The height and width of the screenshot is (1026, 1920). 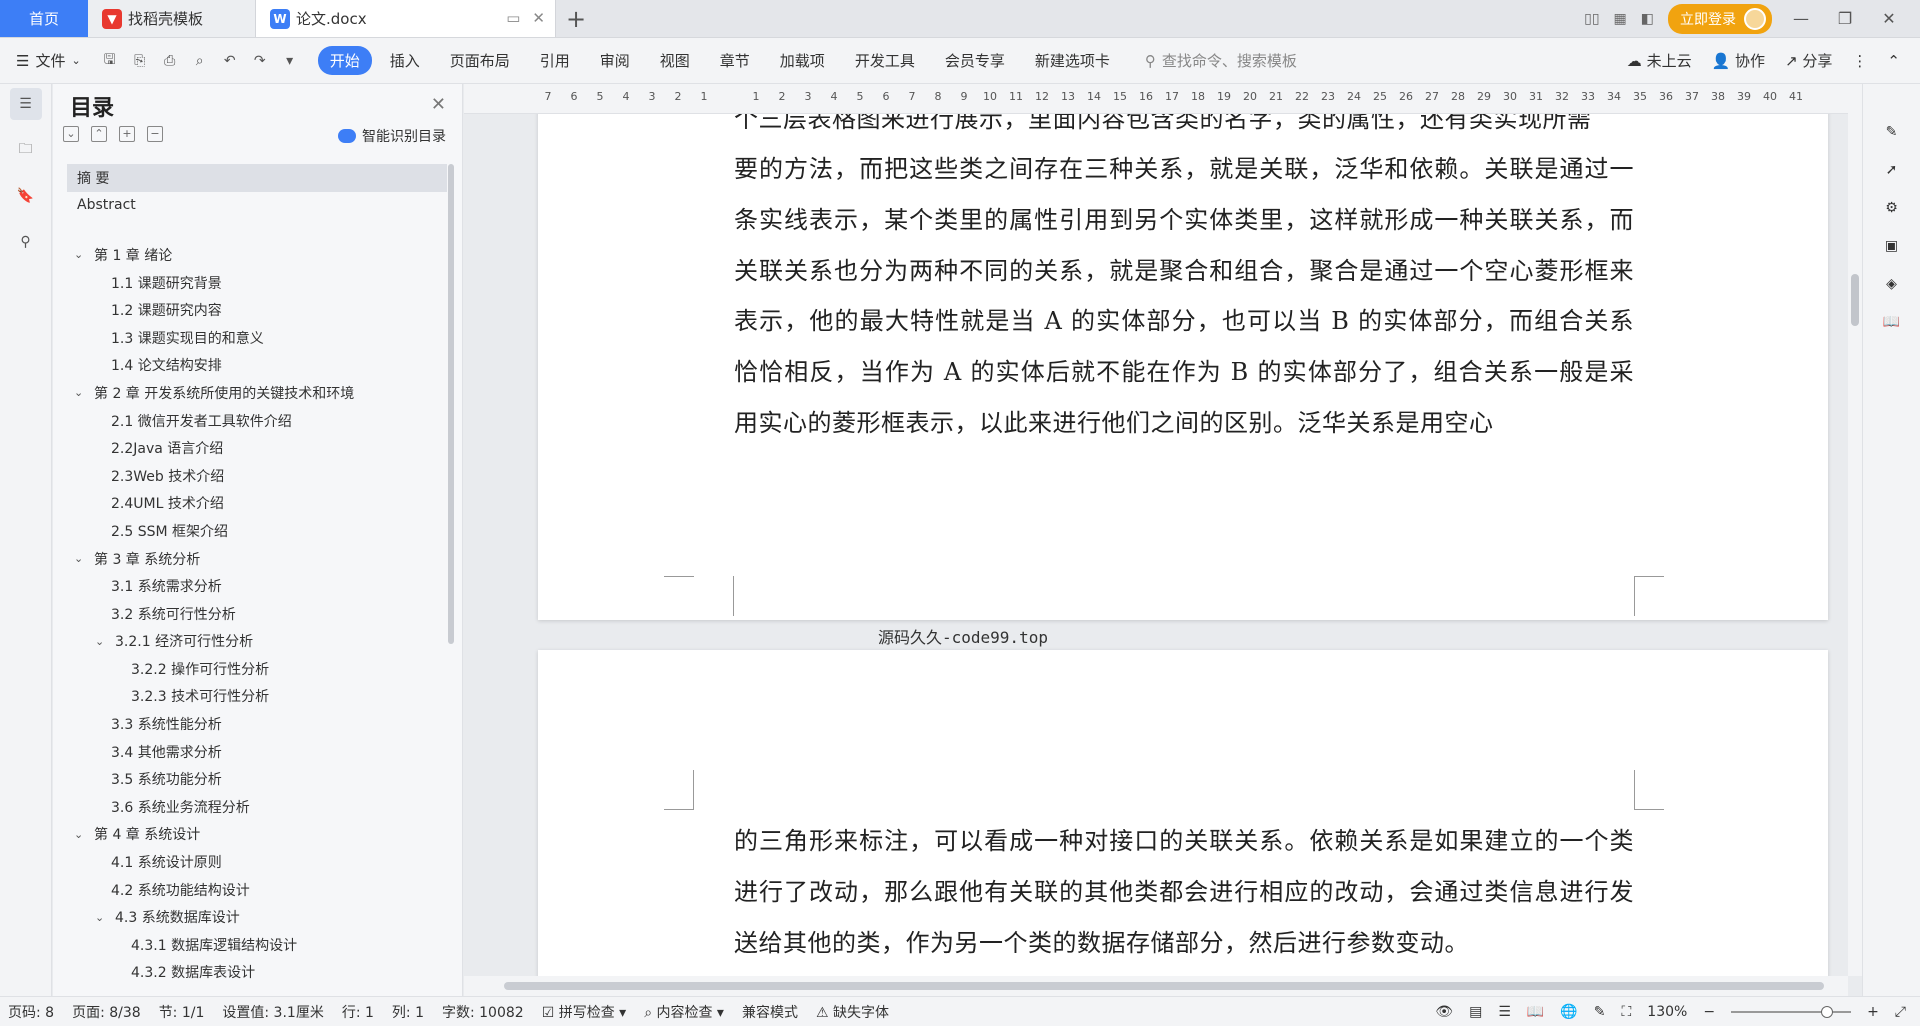 I want to click on menu-item-0: 开始, so click(x=344, y=60).